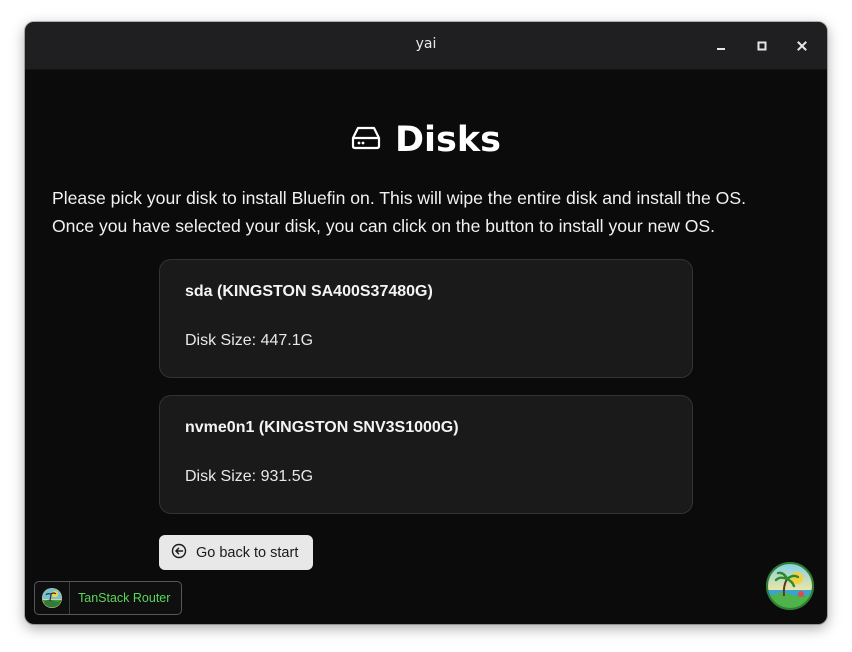  I want to click on disk-size: Disk Size: 447.1G, so click(249, 340).